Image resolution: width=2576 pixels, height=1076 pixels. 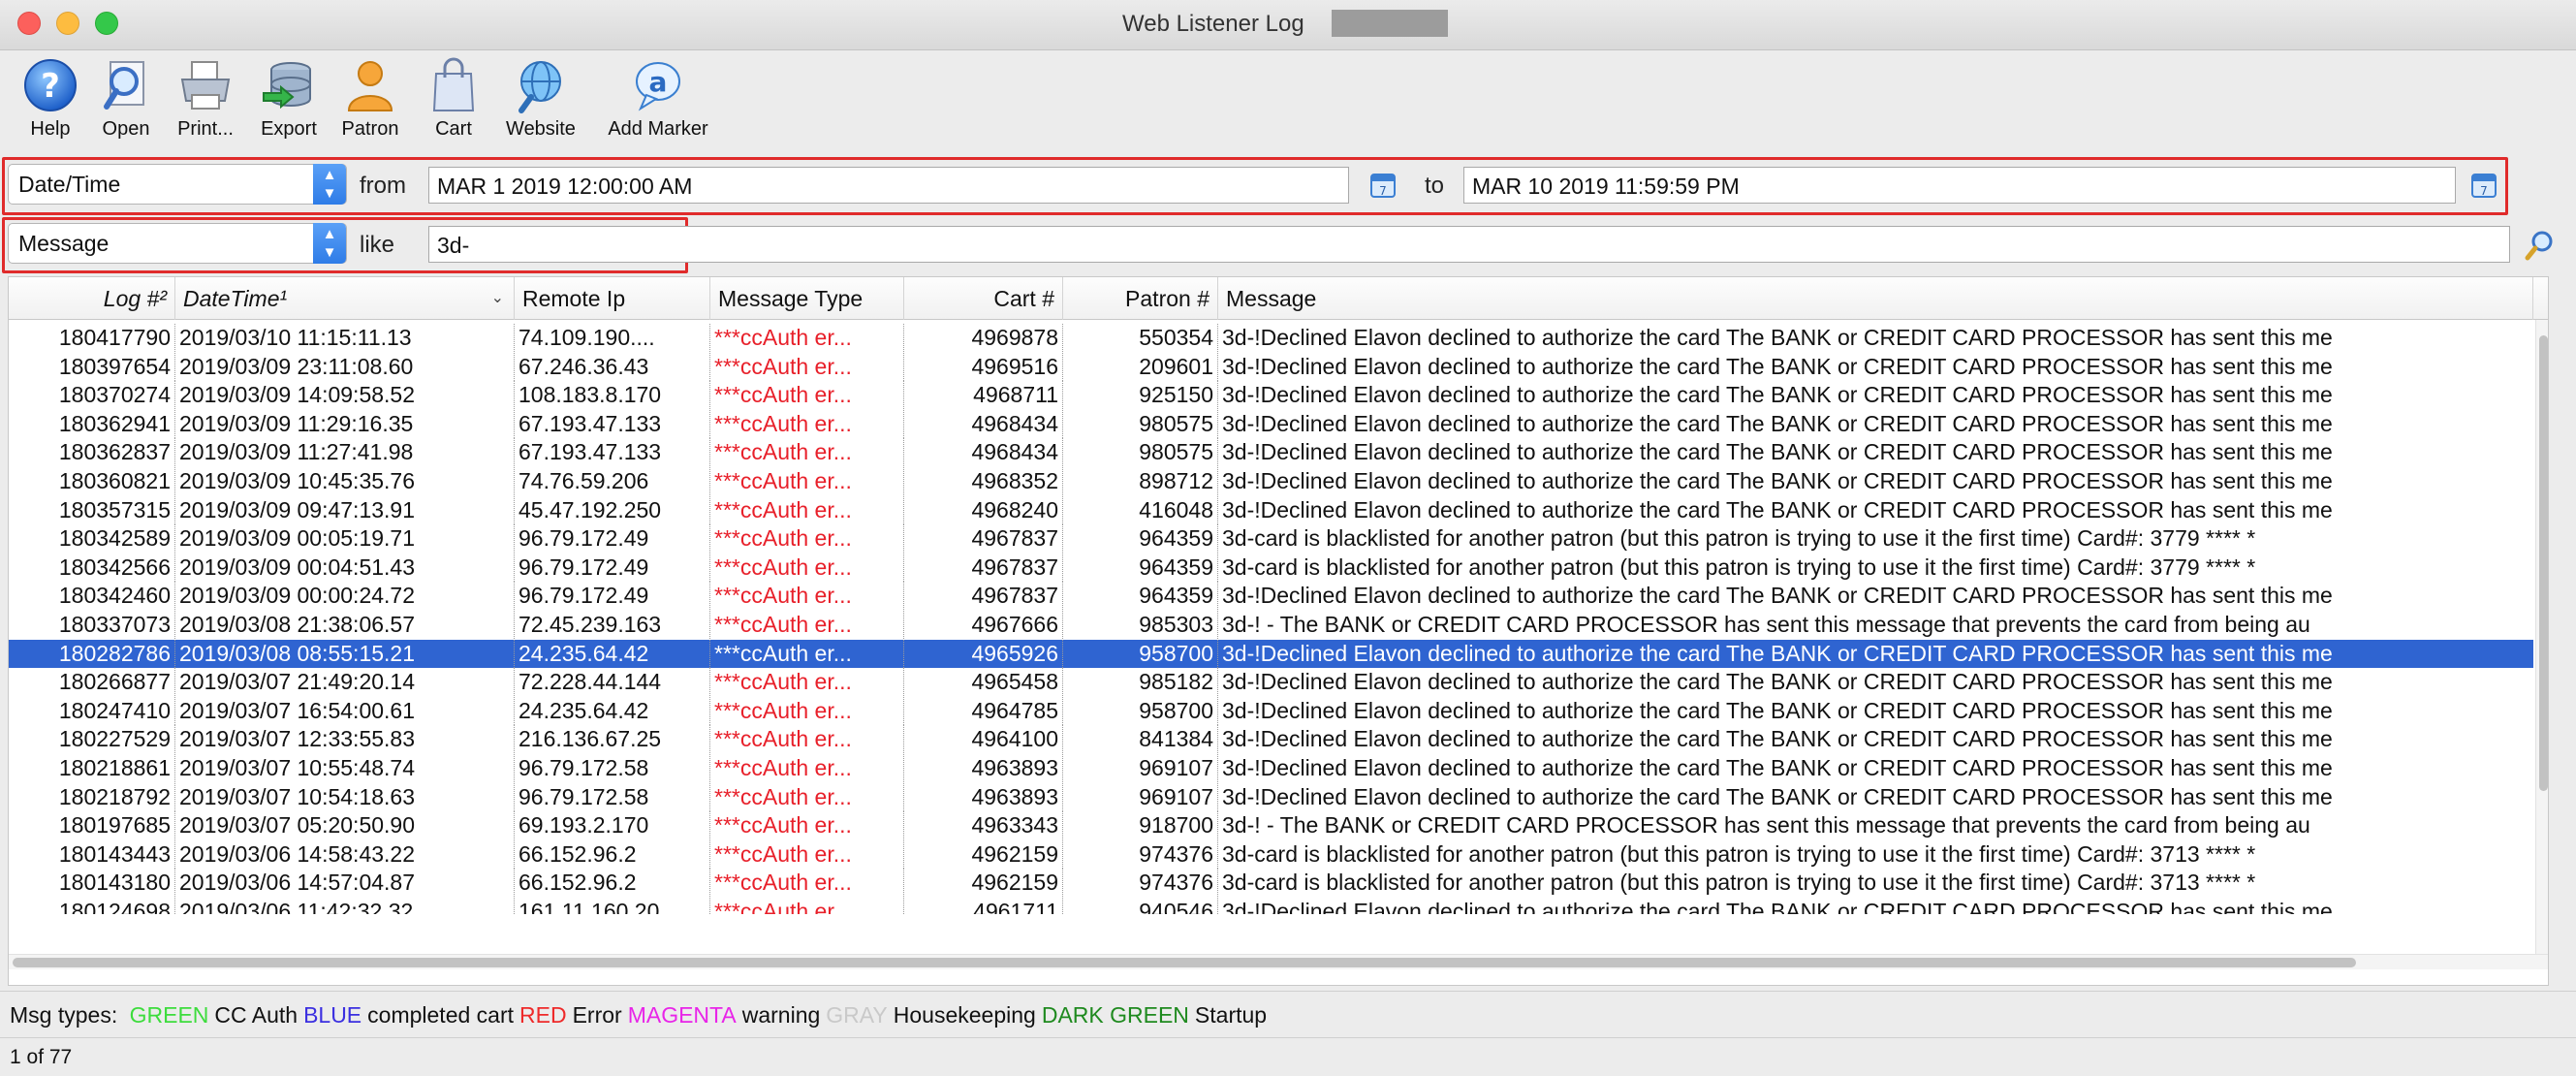 What do you see at coordinates (1184, 962) in the screenshot?
I see `horizontal-scroll-thumb` at bounding box center [1184, 962].